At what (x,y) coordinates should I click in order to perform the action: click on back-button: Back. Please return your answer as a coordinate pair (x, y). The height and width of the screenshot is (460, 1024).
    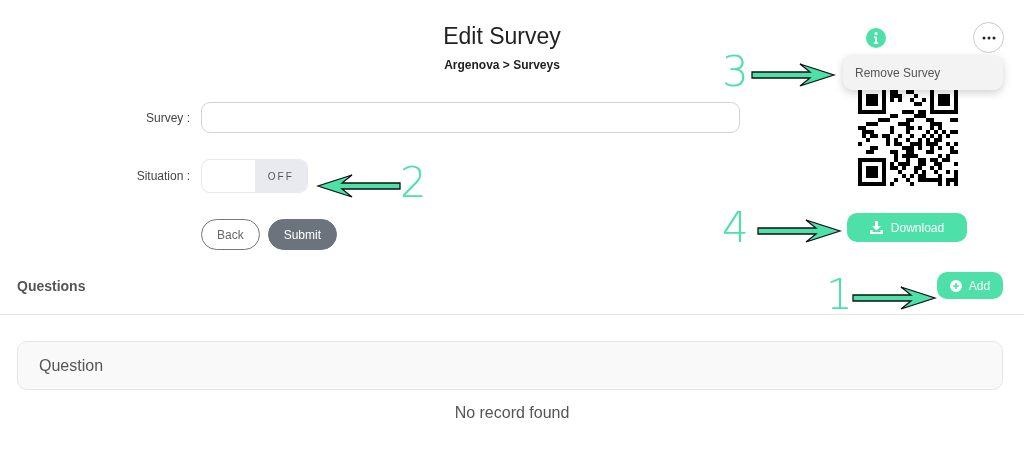
    Looking at the image, I should click on (230, 234).